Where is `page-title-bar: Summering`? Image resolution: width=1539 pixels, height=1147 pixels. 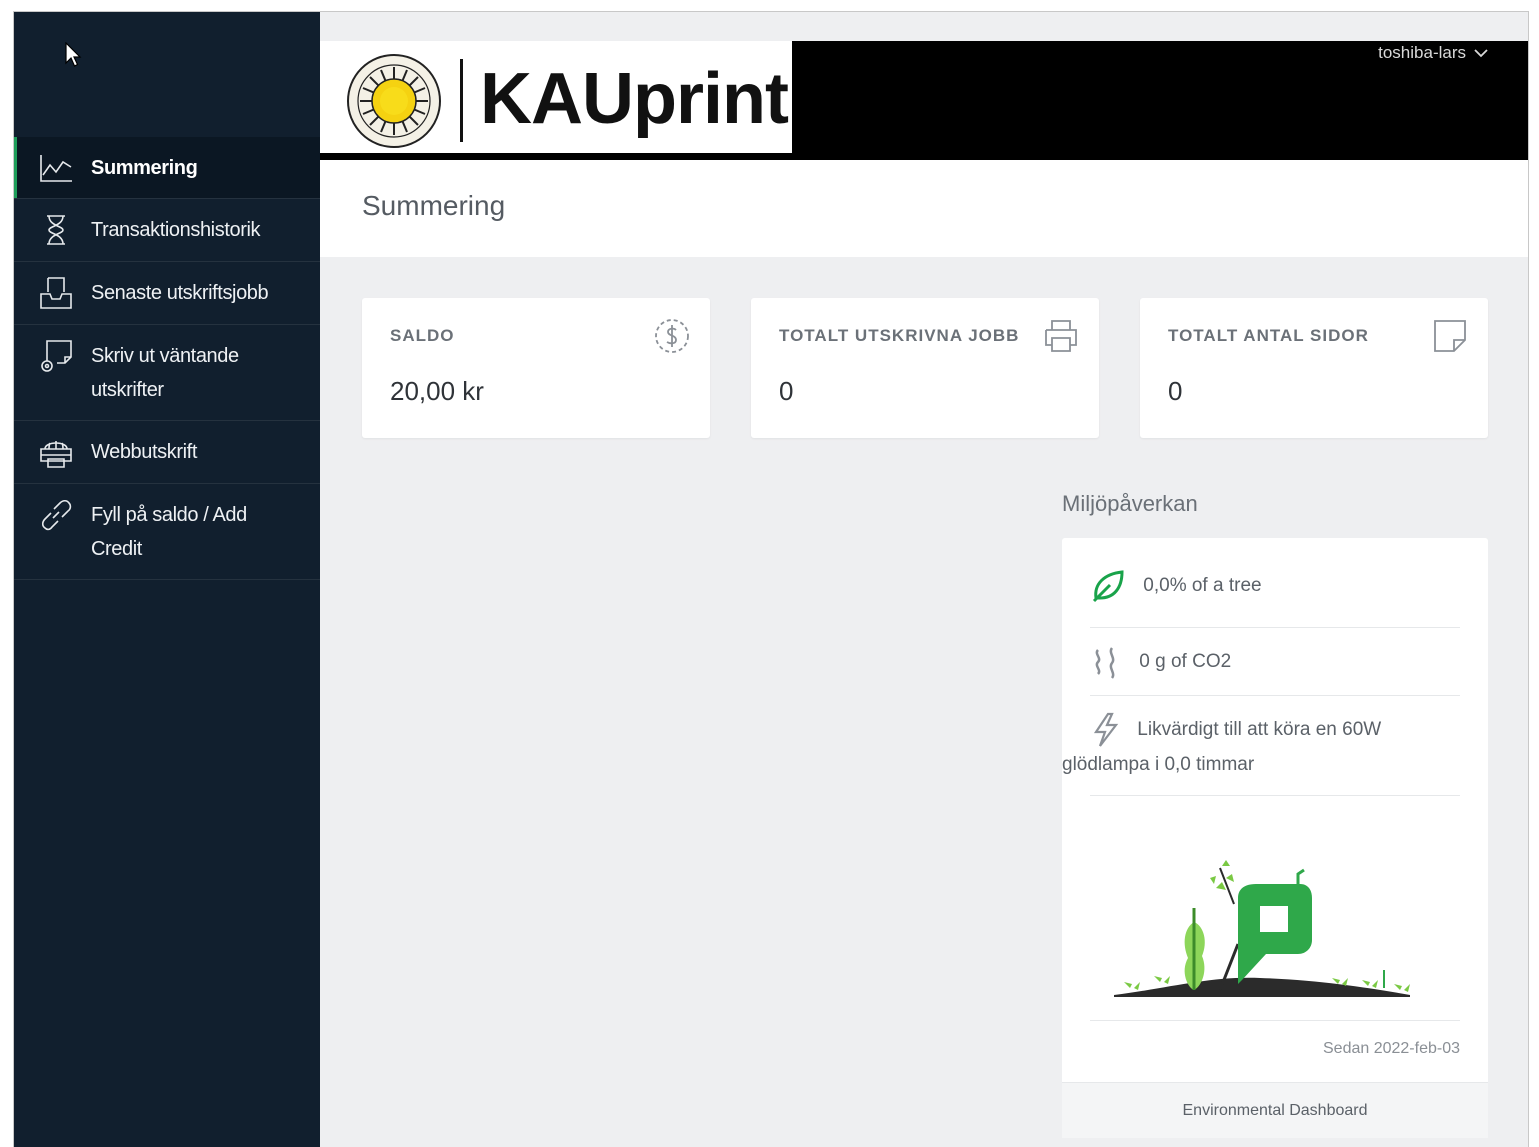 page-title-bar: Summering is located at coordinates (924, 208).